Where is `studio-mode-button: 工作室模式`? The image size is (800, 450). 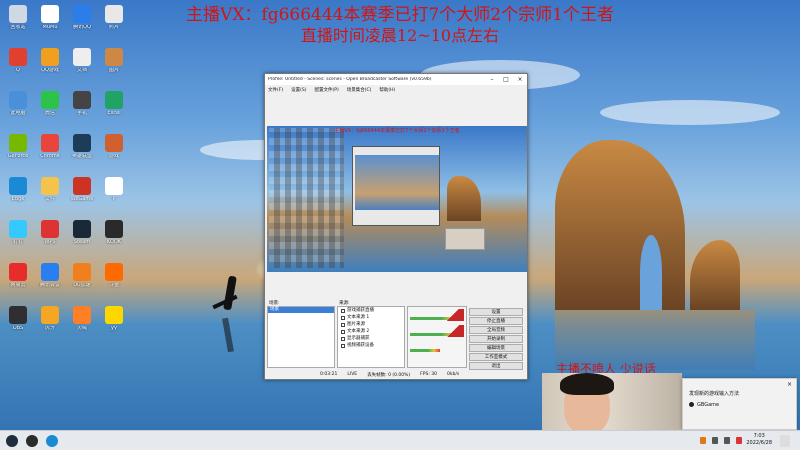
studio-mode-button: 工作室模式 is located at coordinates (496, 357).